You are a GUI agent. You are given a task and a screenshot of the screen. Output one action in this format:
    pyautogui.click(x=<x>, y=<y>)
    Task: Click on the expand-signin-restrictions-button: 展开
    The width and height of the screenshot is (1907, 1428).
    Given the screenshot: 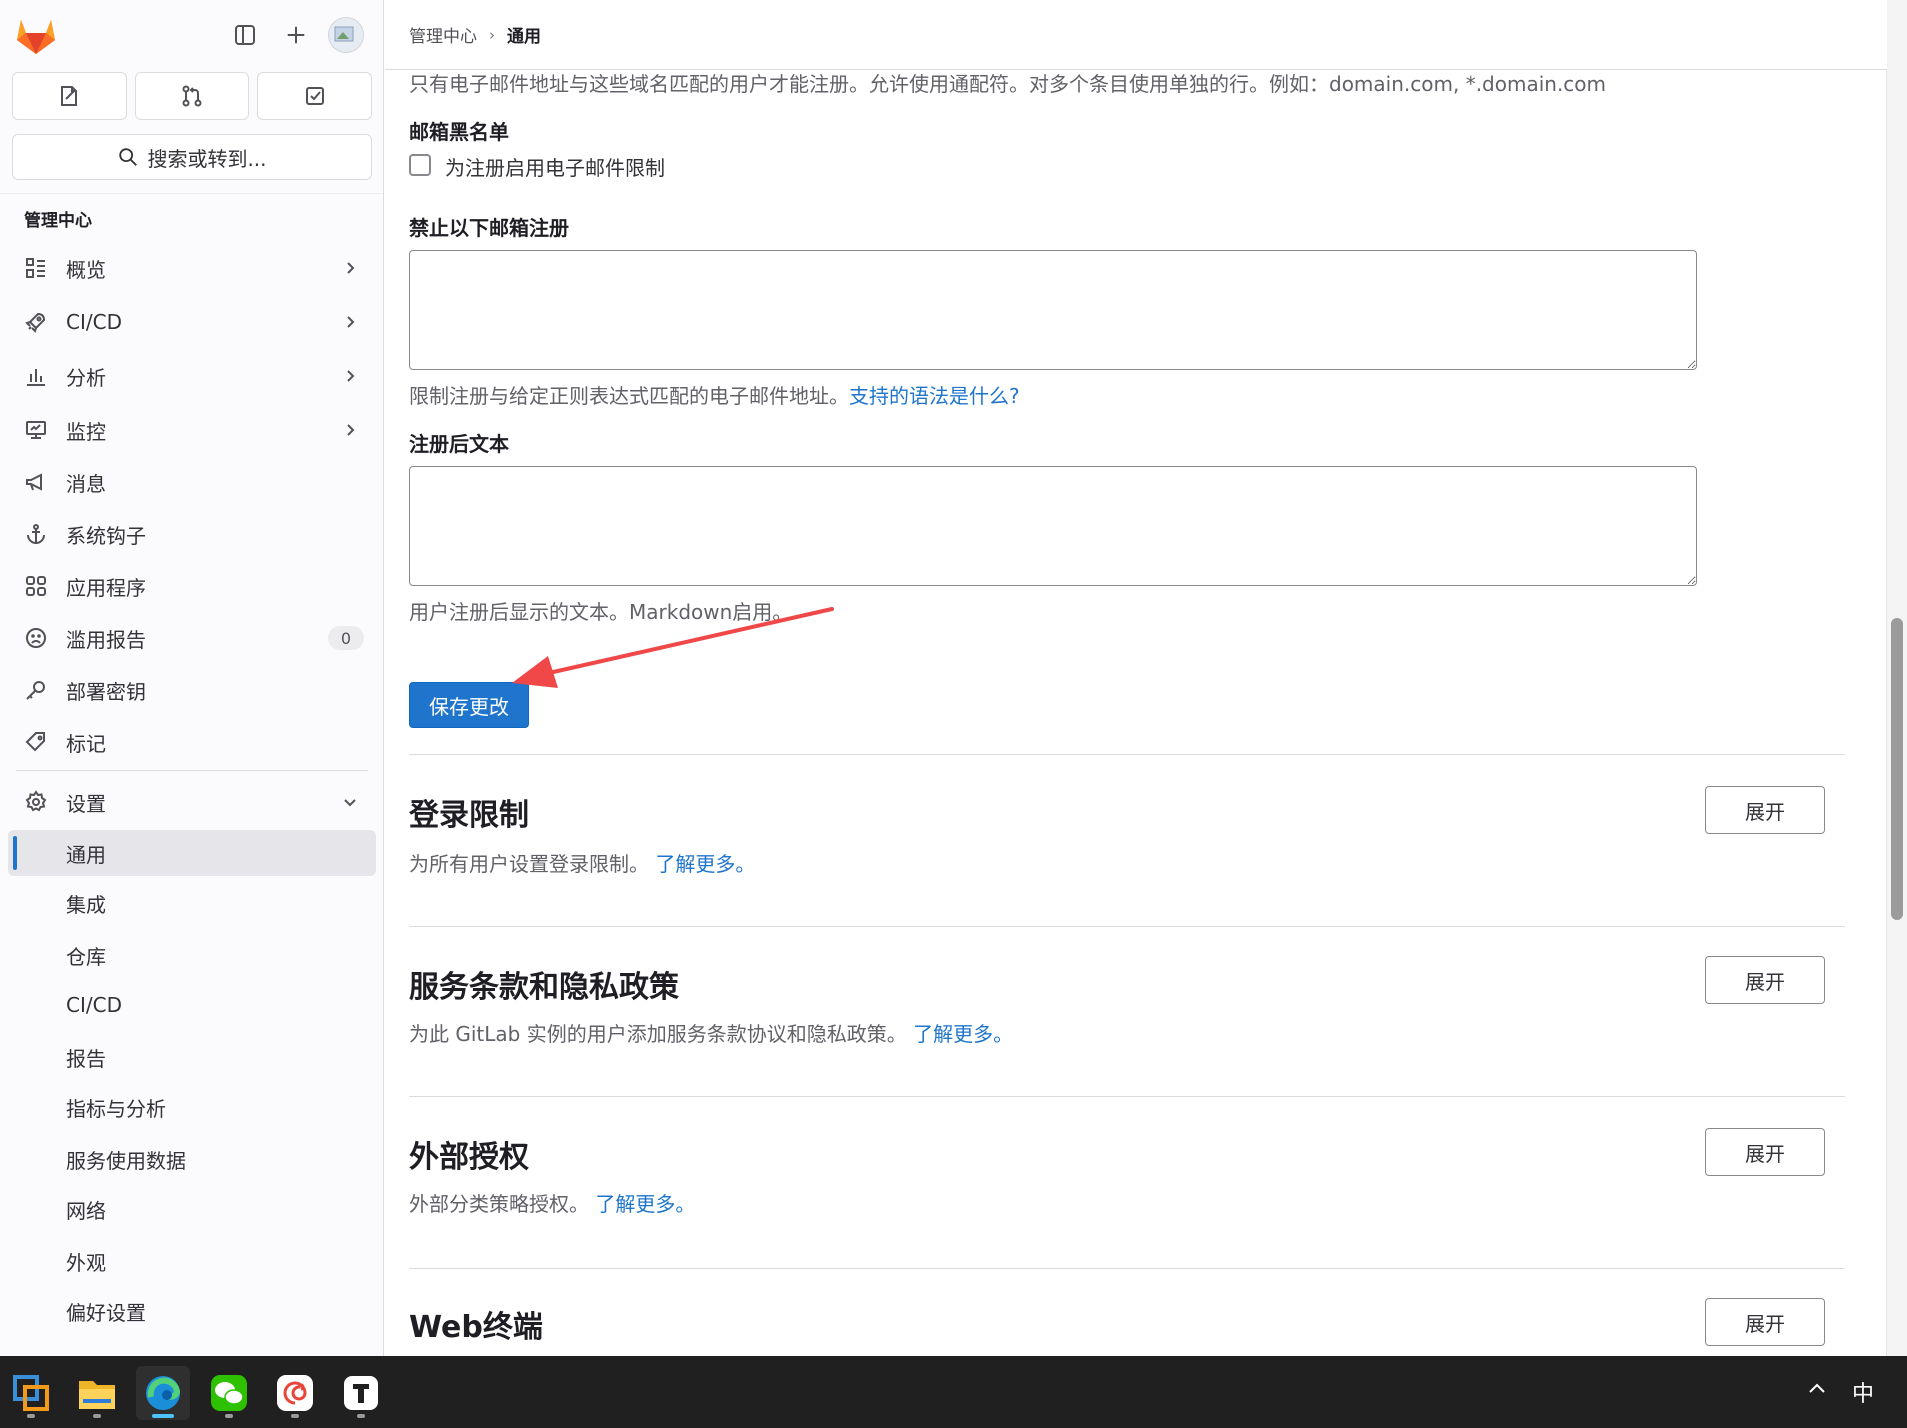 What is the action you would take?
    pyautogui.click(x=1765, y=810)
    